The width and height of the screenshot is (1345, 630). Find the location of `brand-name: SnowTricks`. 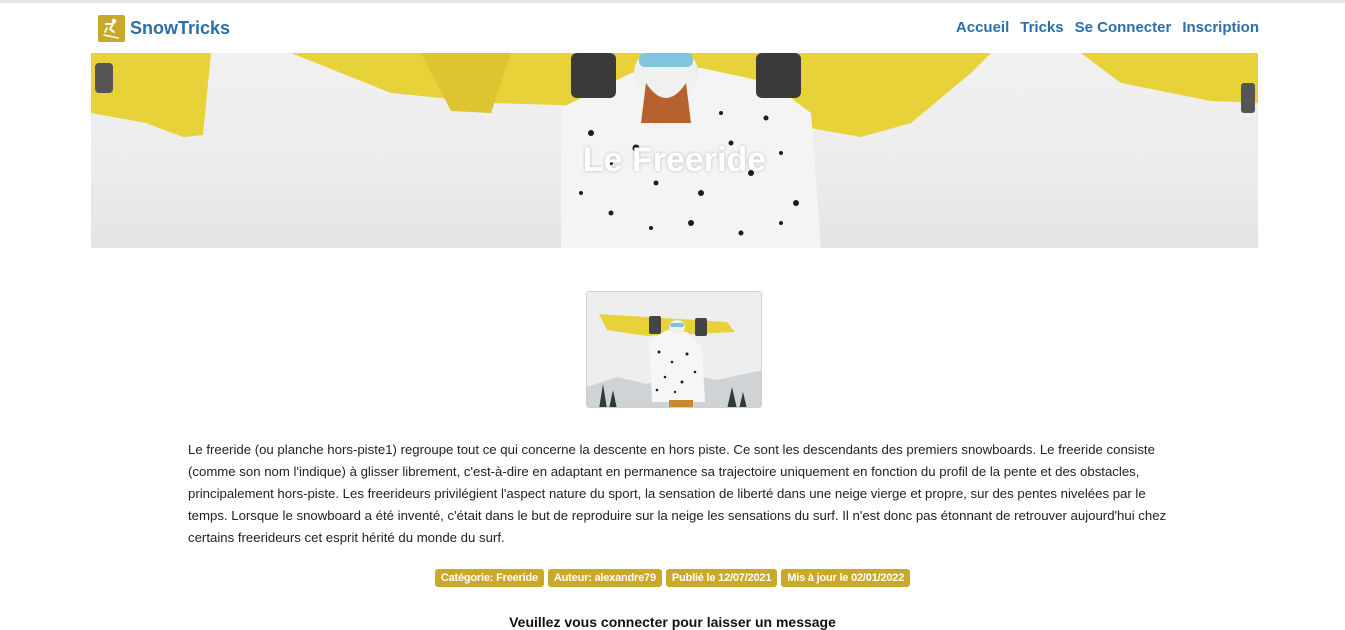

brand-name: SnowTricks is located at coordinates (180, 28).